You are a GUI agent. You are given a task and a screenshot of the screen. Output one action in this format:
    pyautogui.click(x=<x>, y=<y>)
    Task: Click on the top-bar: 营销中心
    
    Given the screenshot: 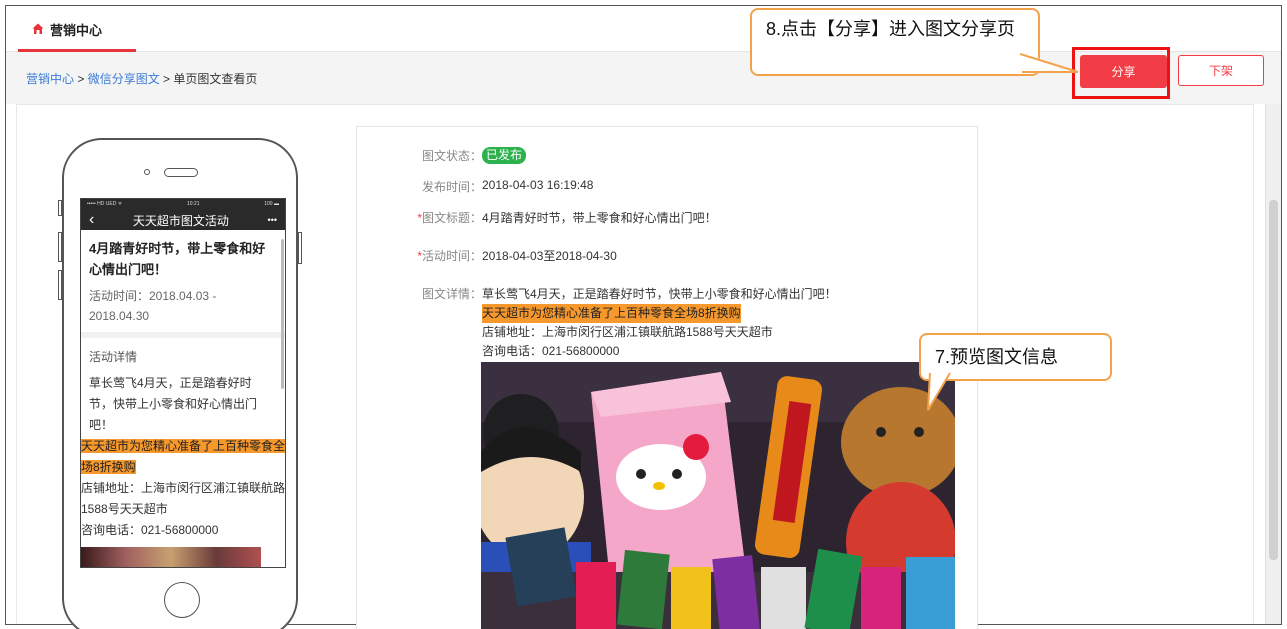 What is the action you would take?
    pyautogui.click(x=643, y=29)
    